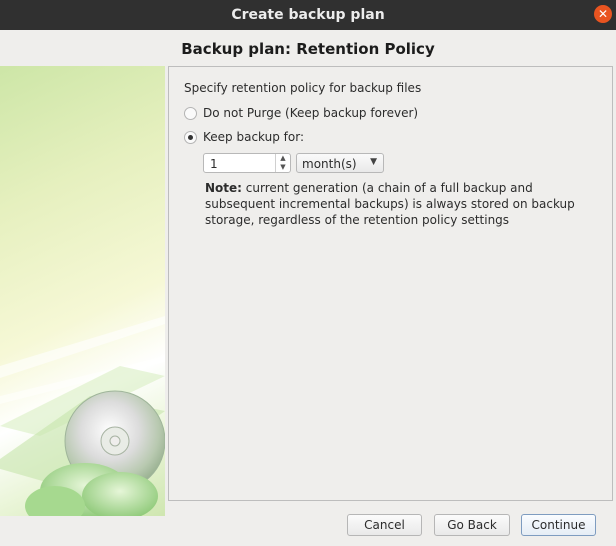 Image resolution: width=616 pixels, height=546 pixels. I want to click on note-label: Note:, so click(223, 188).